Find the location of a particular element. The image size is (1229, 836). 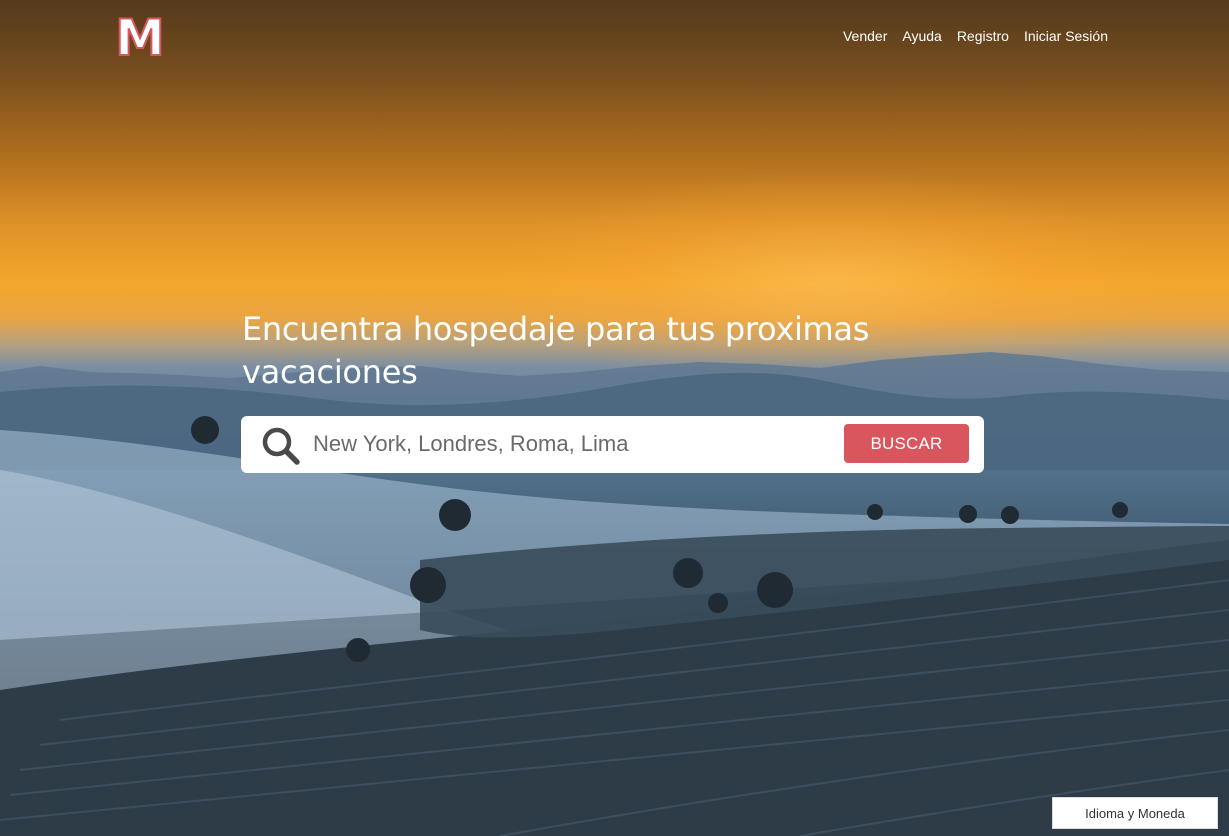

nav-link-ayuda: Ayuda is located at coordinates (921, 36).